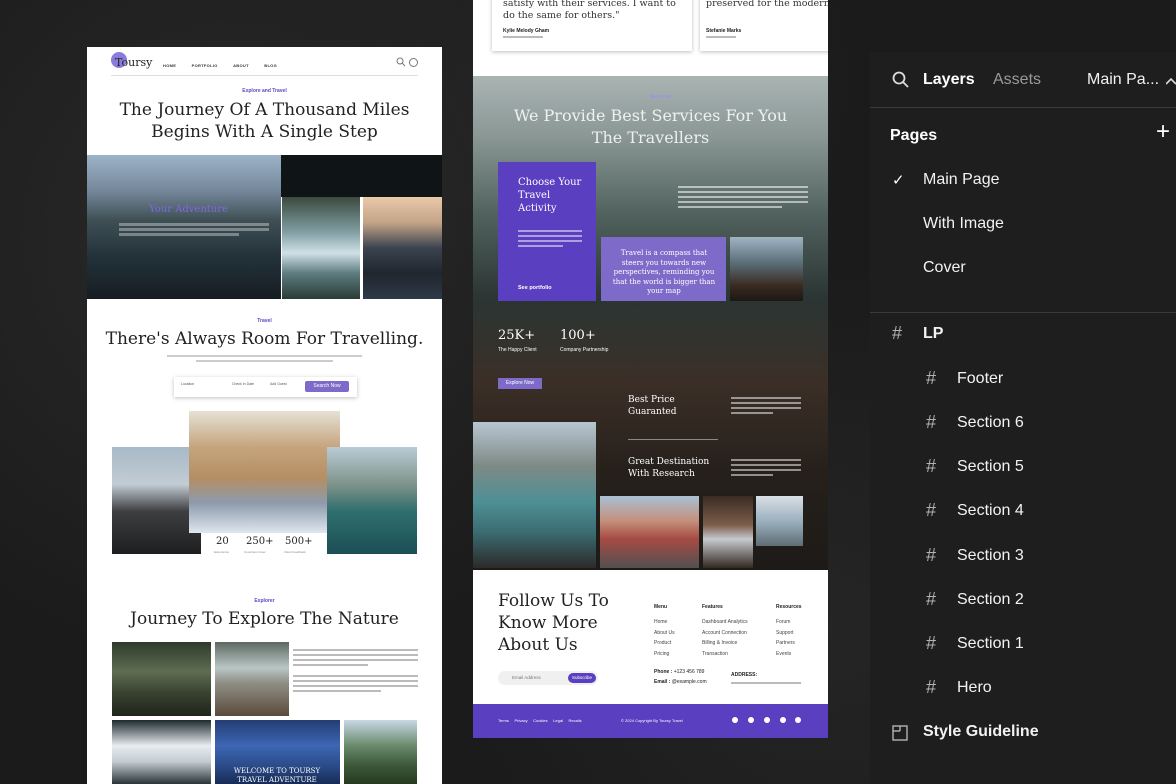 The height and width of the screenshot is (784, 1176). I want to click on footer-link-pricing: Pricing, so click(664, 654).